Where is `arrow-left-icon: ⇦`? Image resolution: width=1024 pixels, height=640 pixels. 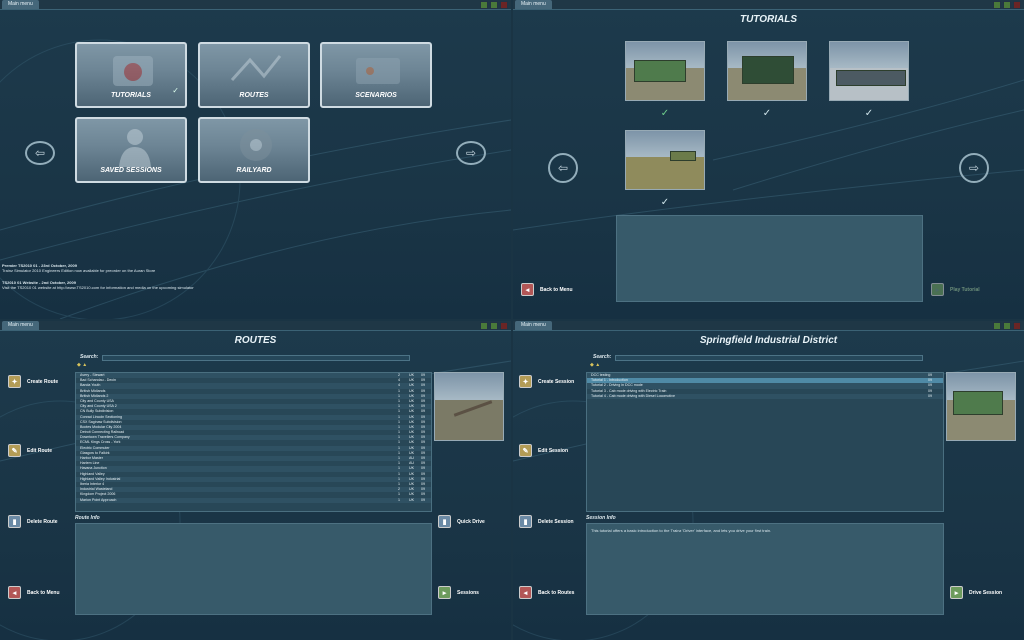 arrow-left-icon: ⇦ is located at coordinates (563, 168).